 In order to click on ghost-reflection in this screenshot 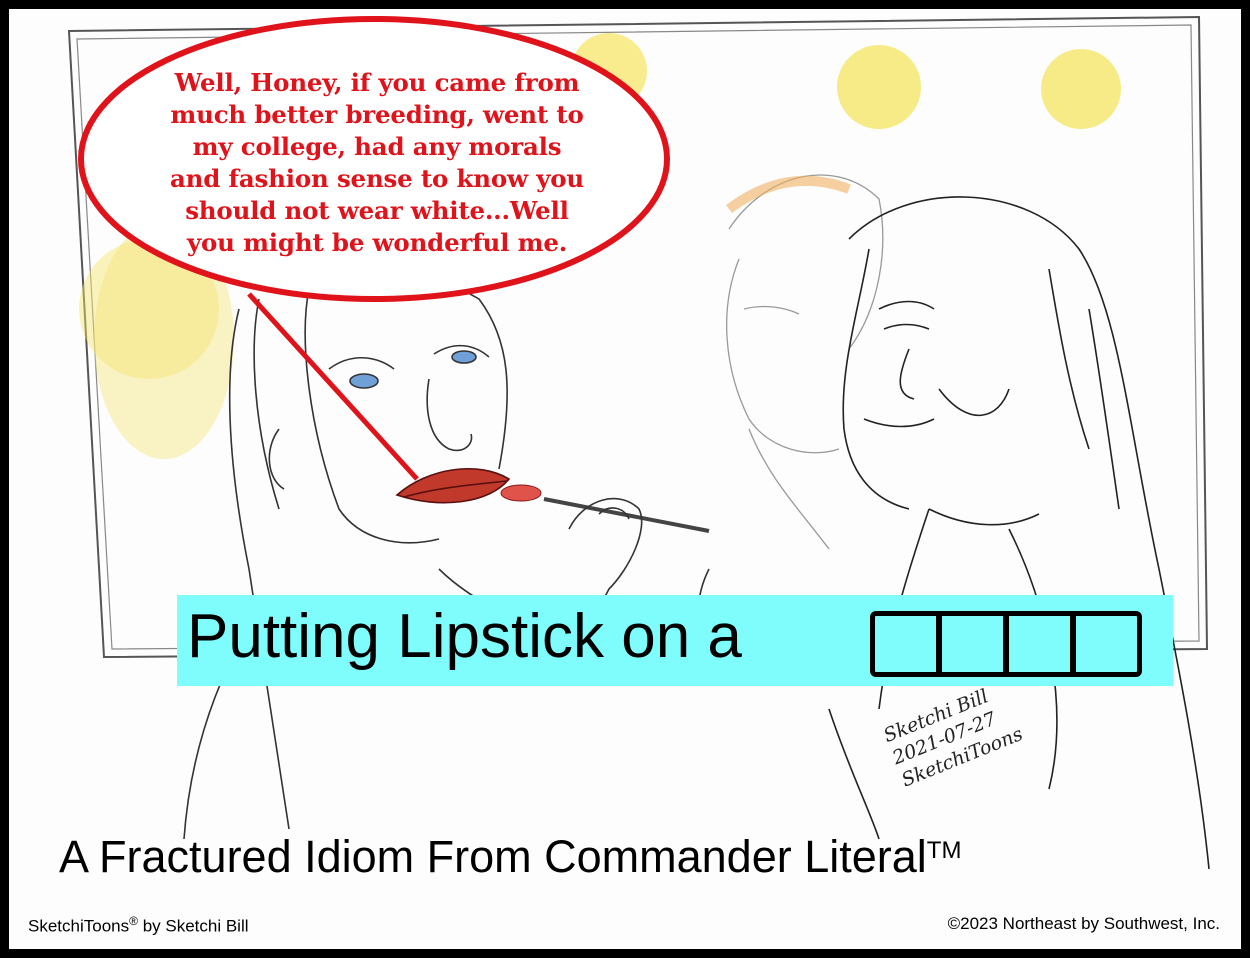, I will do `click(805, 362)`.